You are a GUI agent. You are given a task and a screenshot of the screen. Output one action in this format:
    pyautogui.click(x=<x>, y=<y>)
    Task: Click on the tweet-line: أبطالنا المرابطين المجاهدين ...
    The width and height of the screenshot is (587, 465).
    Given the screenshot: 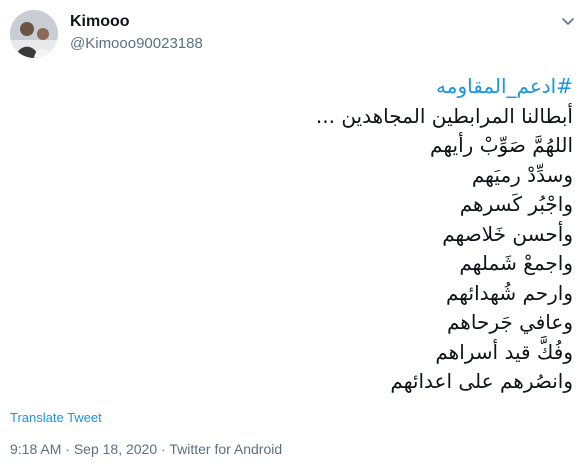 What is the action you would take?
    pyautogui.click(x=444, y=115)
    